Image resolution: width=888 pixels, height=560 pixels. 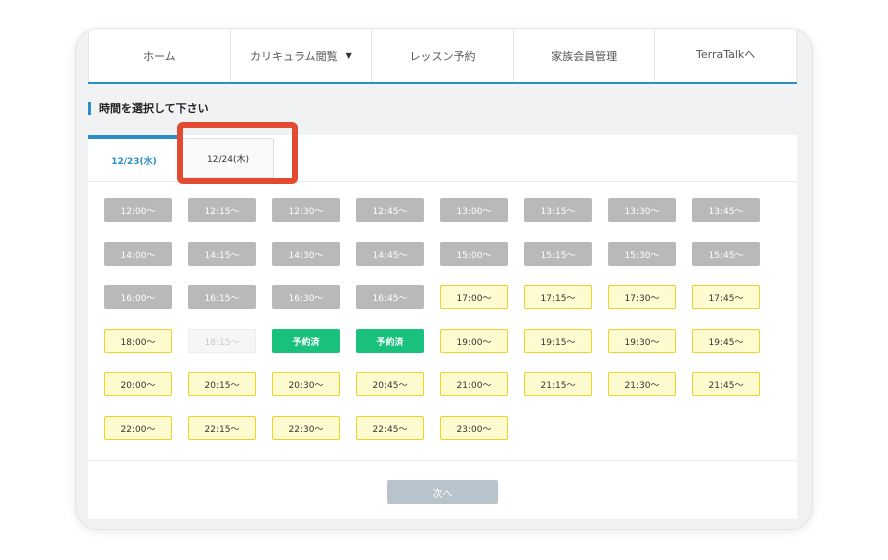 I want to click on time-slot: 23:00～, so click(x=474, y=428).